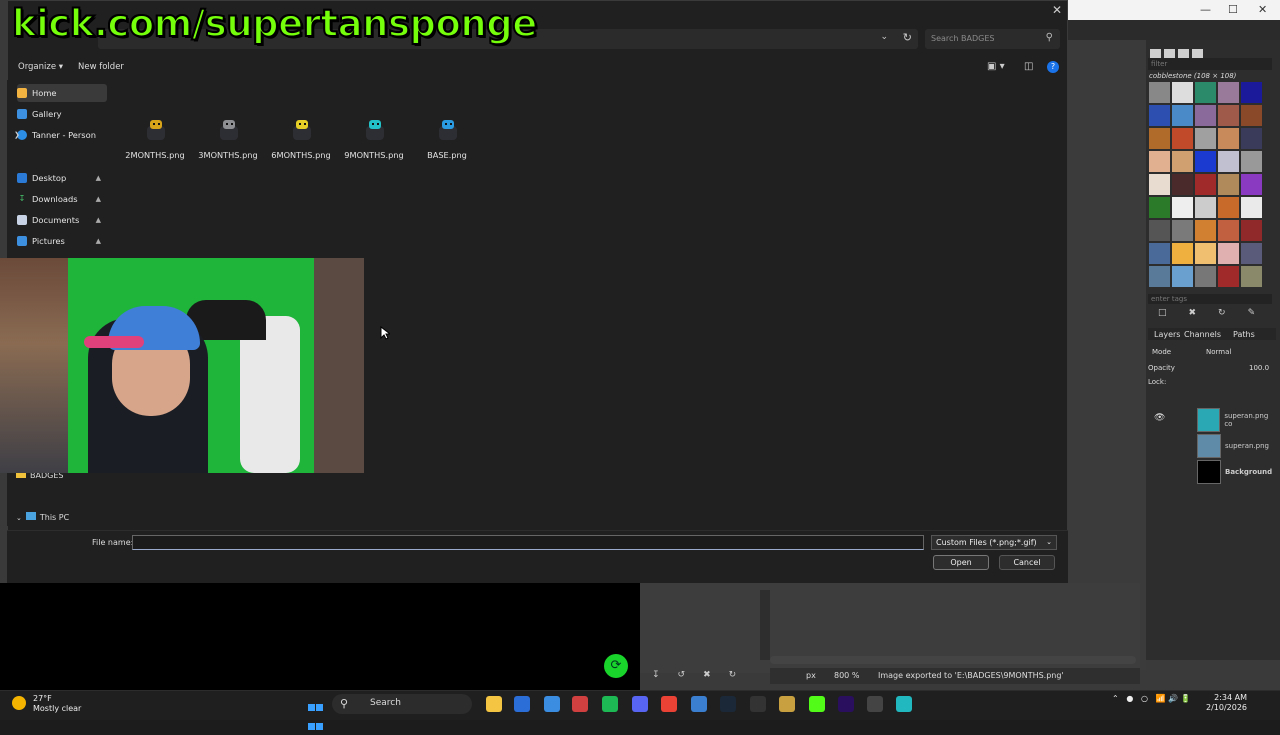 Image resolution: width=1280 pixels, height=735 pixels. What do you see at coordinates (699, 704) in the screenshot?
I see `photos-icon` at bounding box center [699, 704].